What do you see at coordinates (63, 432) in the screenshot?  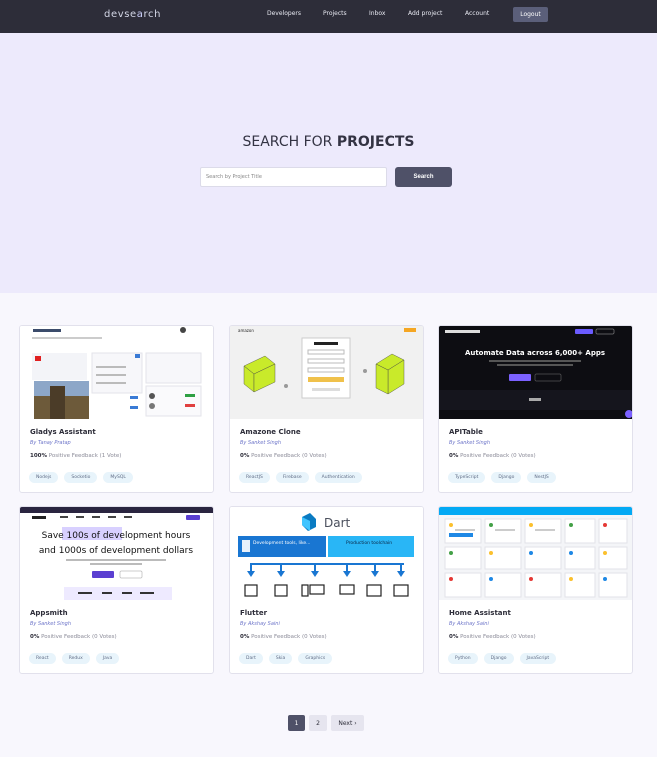 I see `project-title: Gladys Assistant` at bounding box center [63, 432].